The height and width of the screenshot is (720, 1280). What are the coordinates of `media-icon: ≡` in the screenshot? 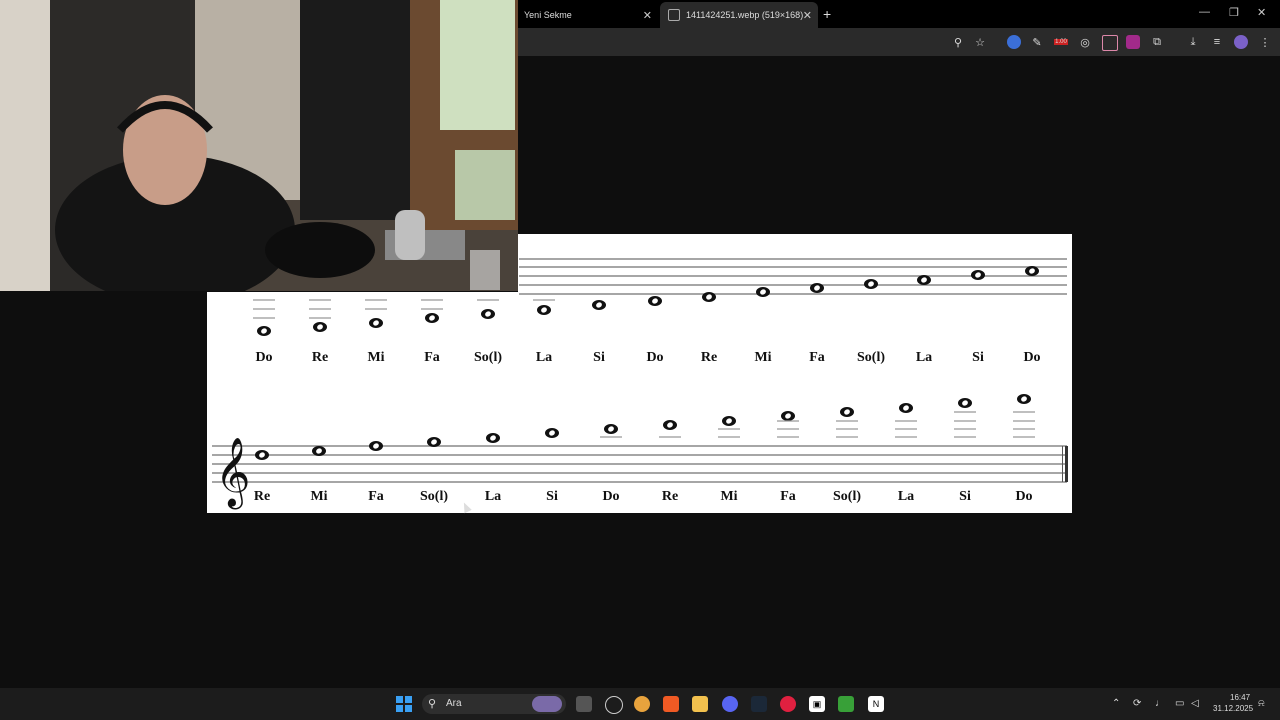 It's located at (1217, 42).